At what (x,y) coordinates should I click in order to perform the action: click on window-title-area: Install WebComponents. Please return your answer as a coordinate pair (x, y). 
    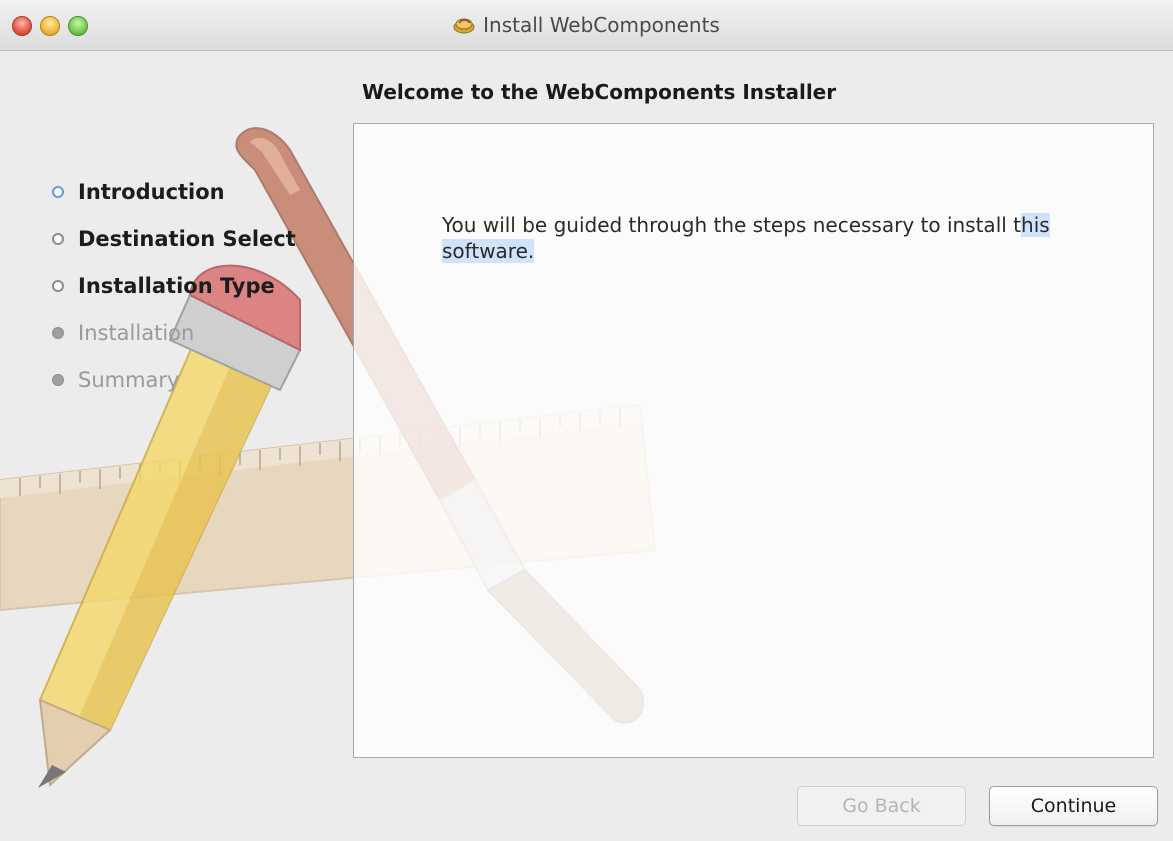
    Looking at the image, I should click on (586, 25).